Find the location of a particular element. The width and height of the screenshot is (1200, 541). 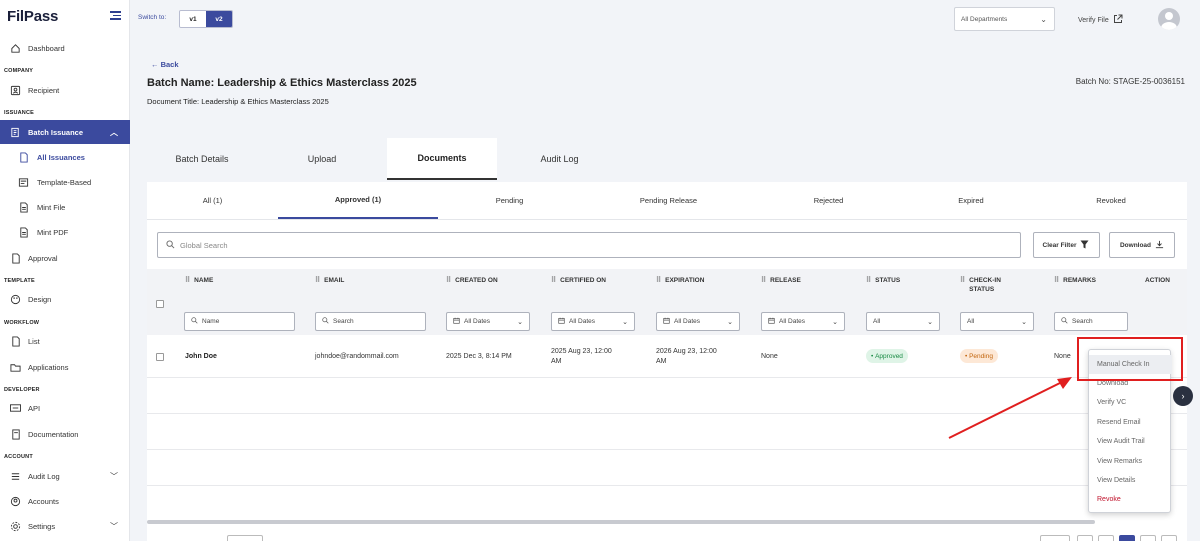

expiration-filter: All Dates ⌄ is located at coordinates (698, 321).